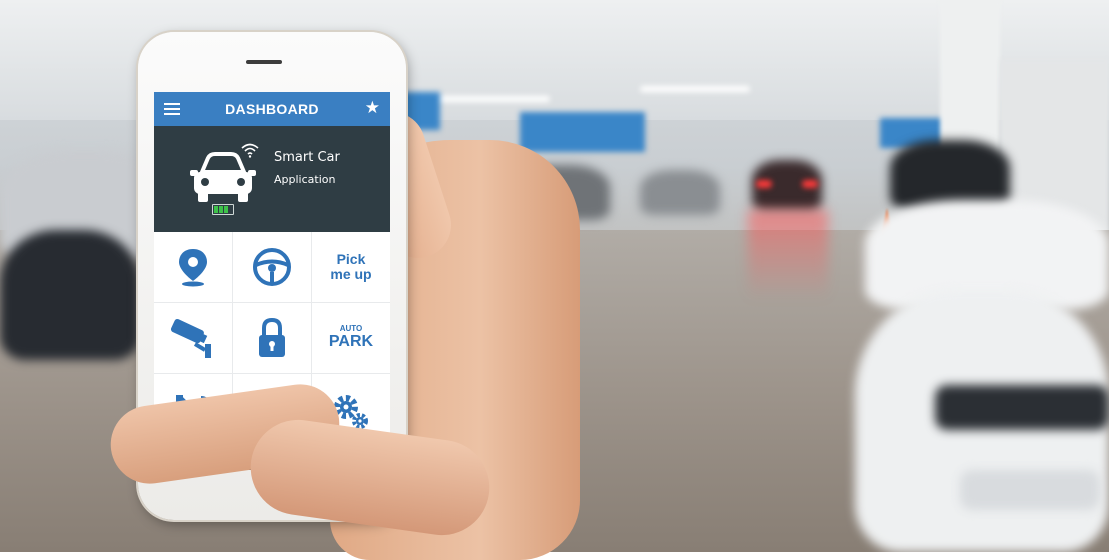 Image resolution: width=1109 pixels, height=560 pixels. Describe the element at coordinates (190, 338) in the screenshot. I see `security-camera-icon` at that location.